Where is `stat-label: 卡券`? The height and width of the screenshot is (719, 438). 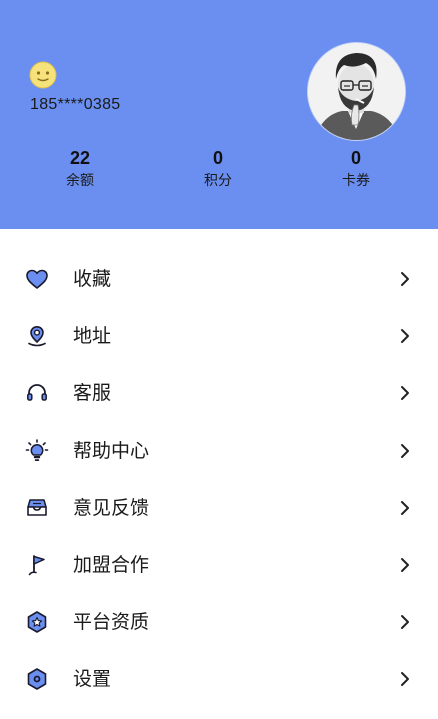
stat-label: 卡券 is located at coordinates (356, 181).